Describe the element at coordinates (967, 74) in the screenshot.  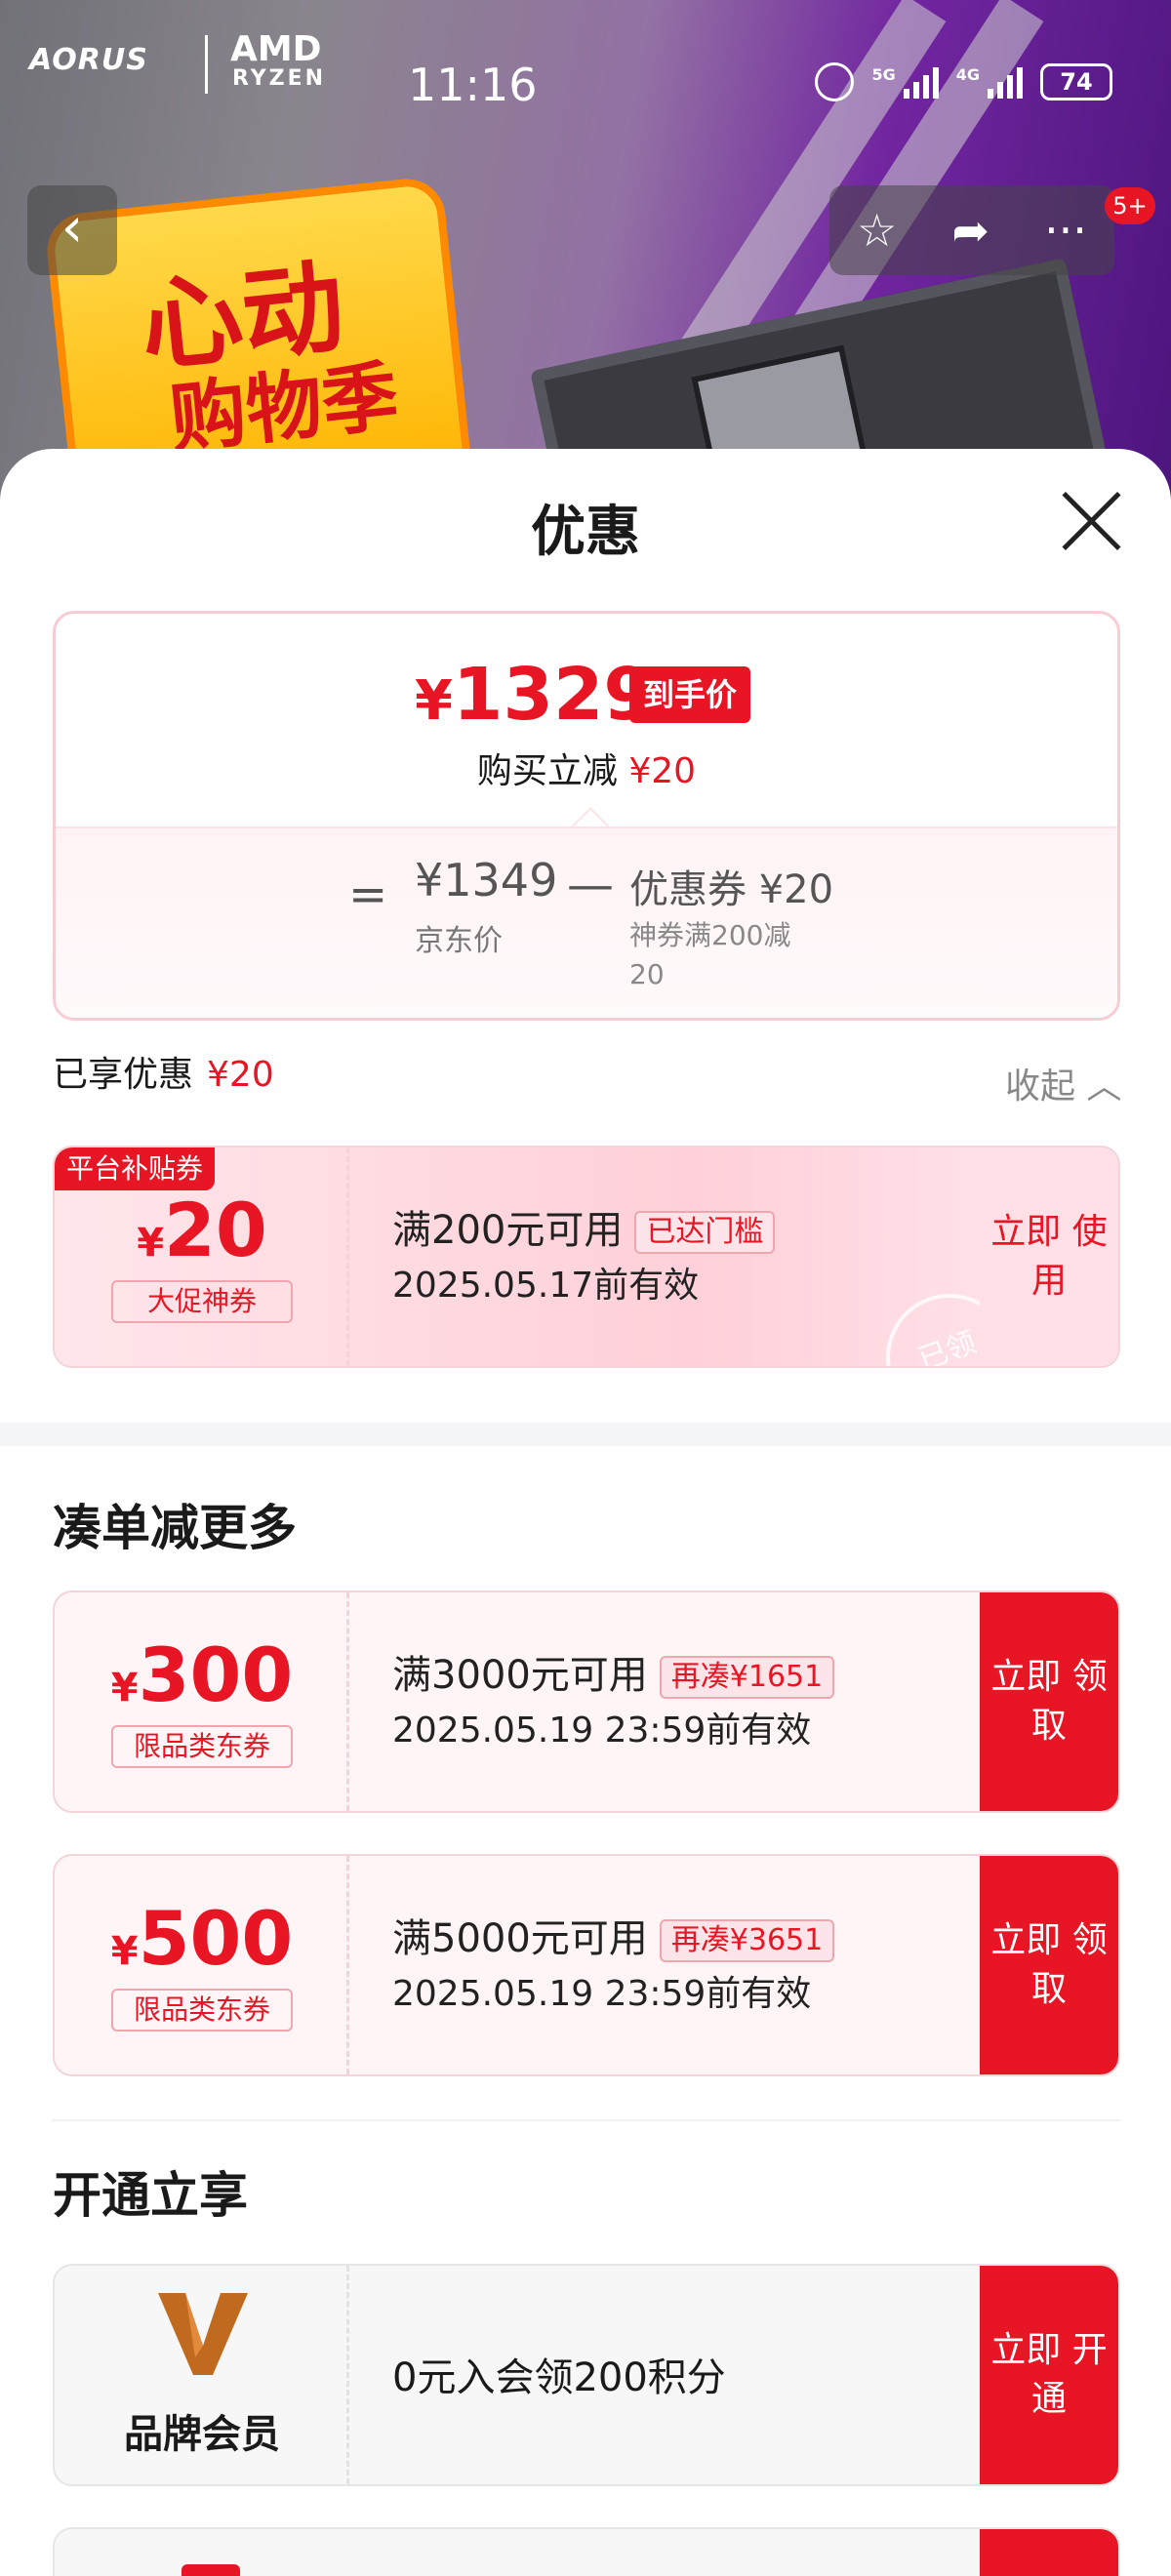
I see `network-4g-label: 4G` at that location.